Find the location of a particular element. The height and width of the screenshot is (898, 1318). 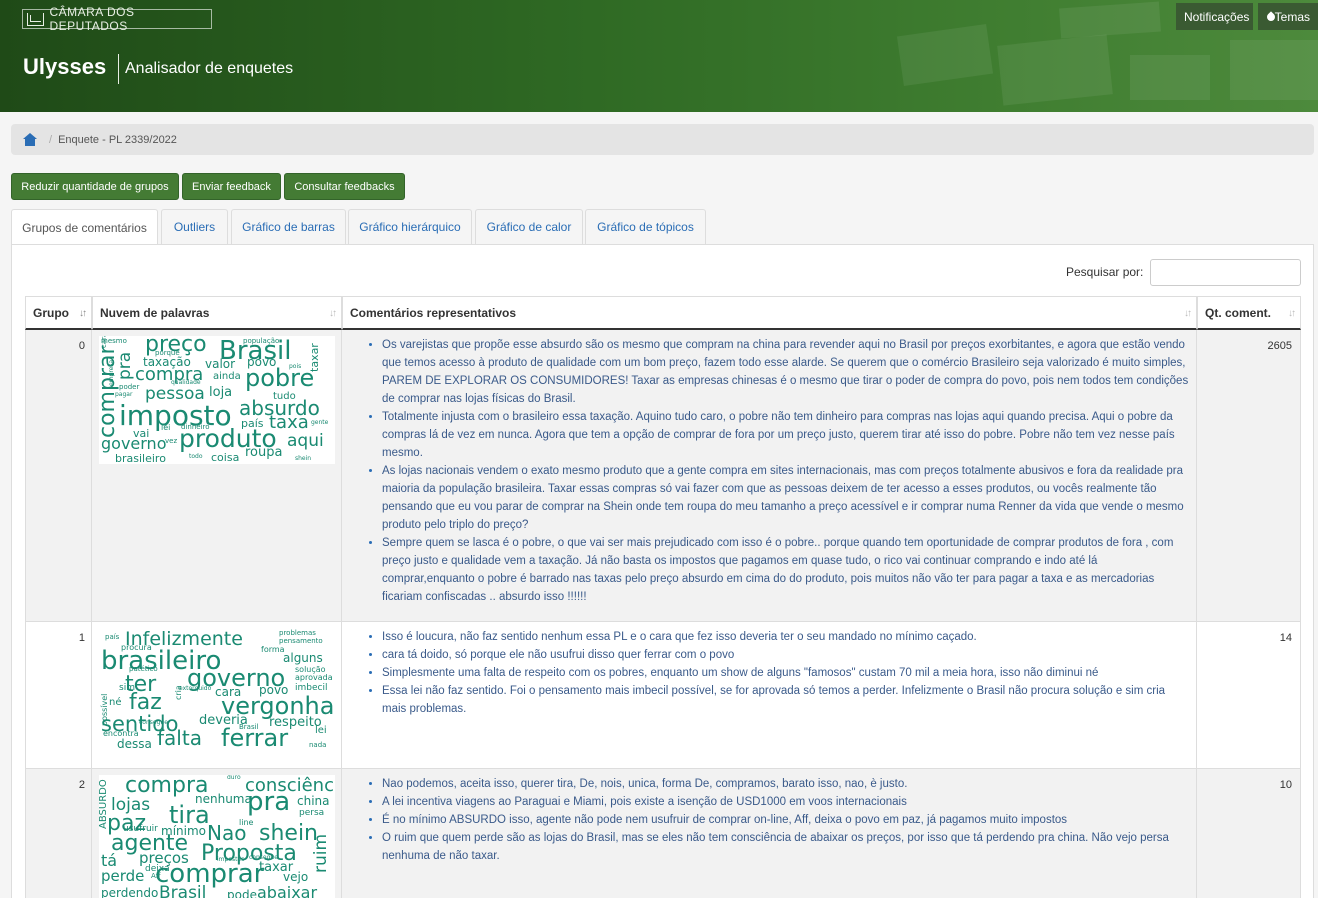

cloud-word: aprovada is located at coordinates (314, 677).